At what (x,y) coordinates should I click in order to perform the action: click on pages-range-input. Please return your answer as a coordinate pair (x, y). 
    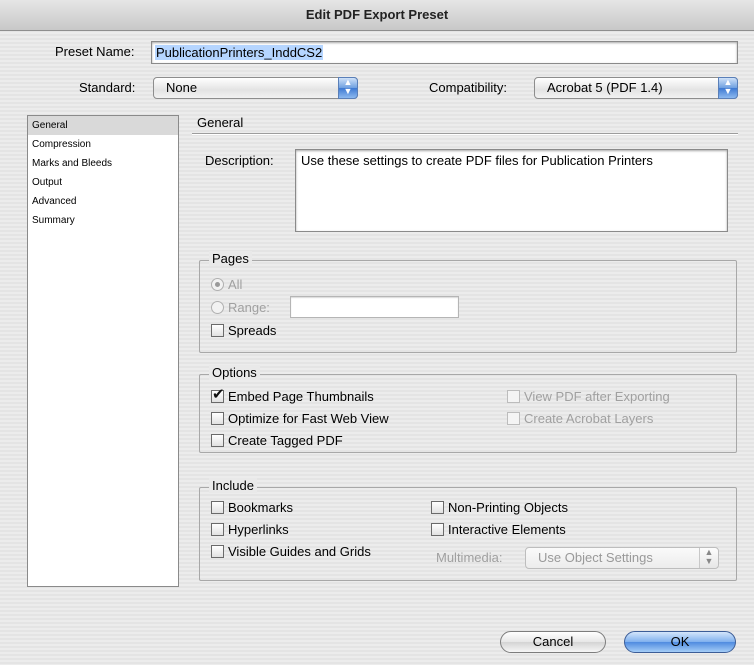
    Looking at the image, I should click on (374, 307).